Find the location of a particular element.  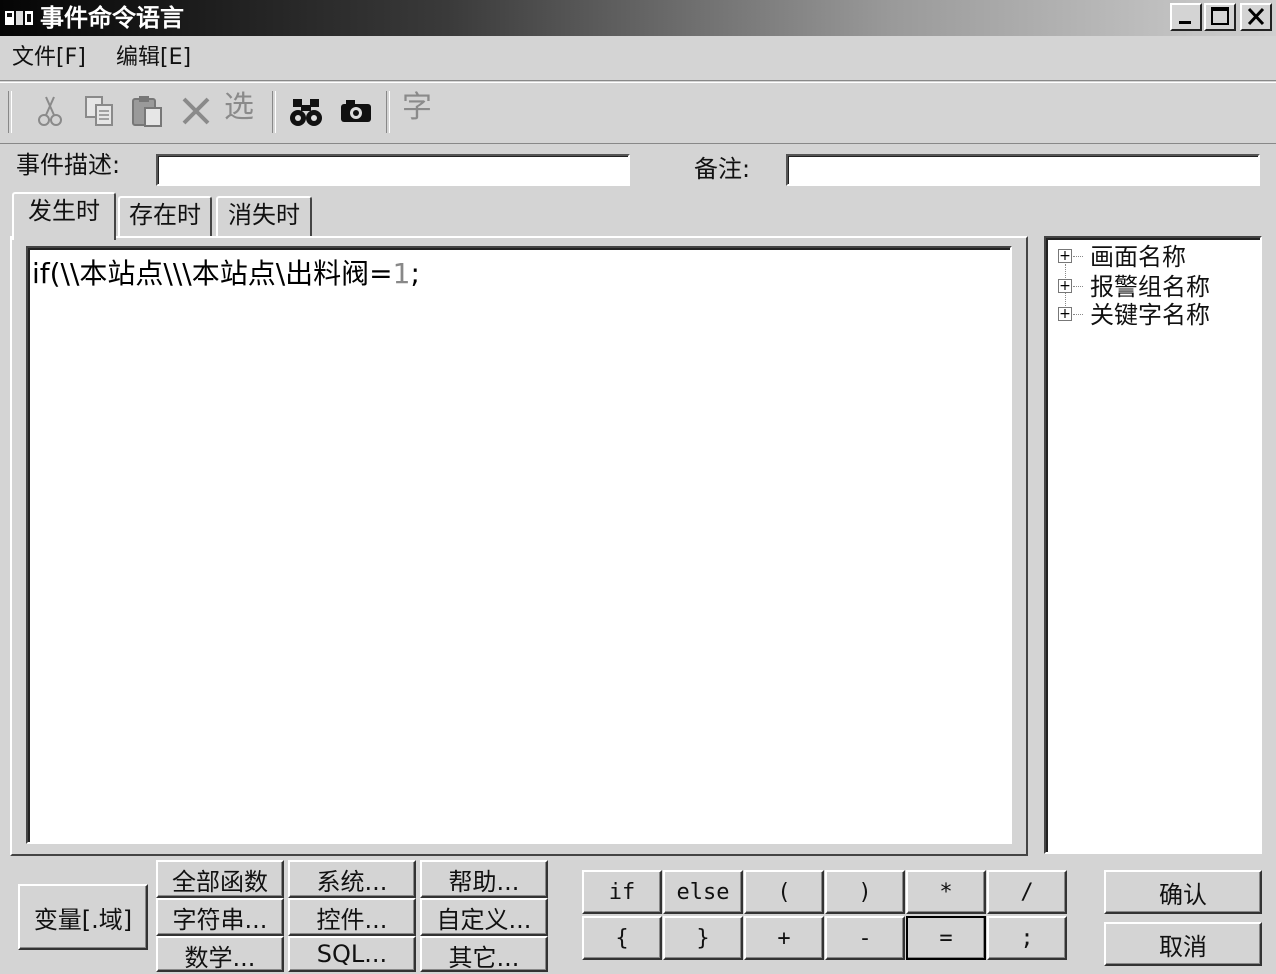

op-close-paren-button: ) is located at coordinates (865, 892).